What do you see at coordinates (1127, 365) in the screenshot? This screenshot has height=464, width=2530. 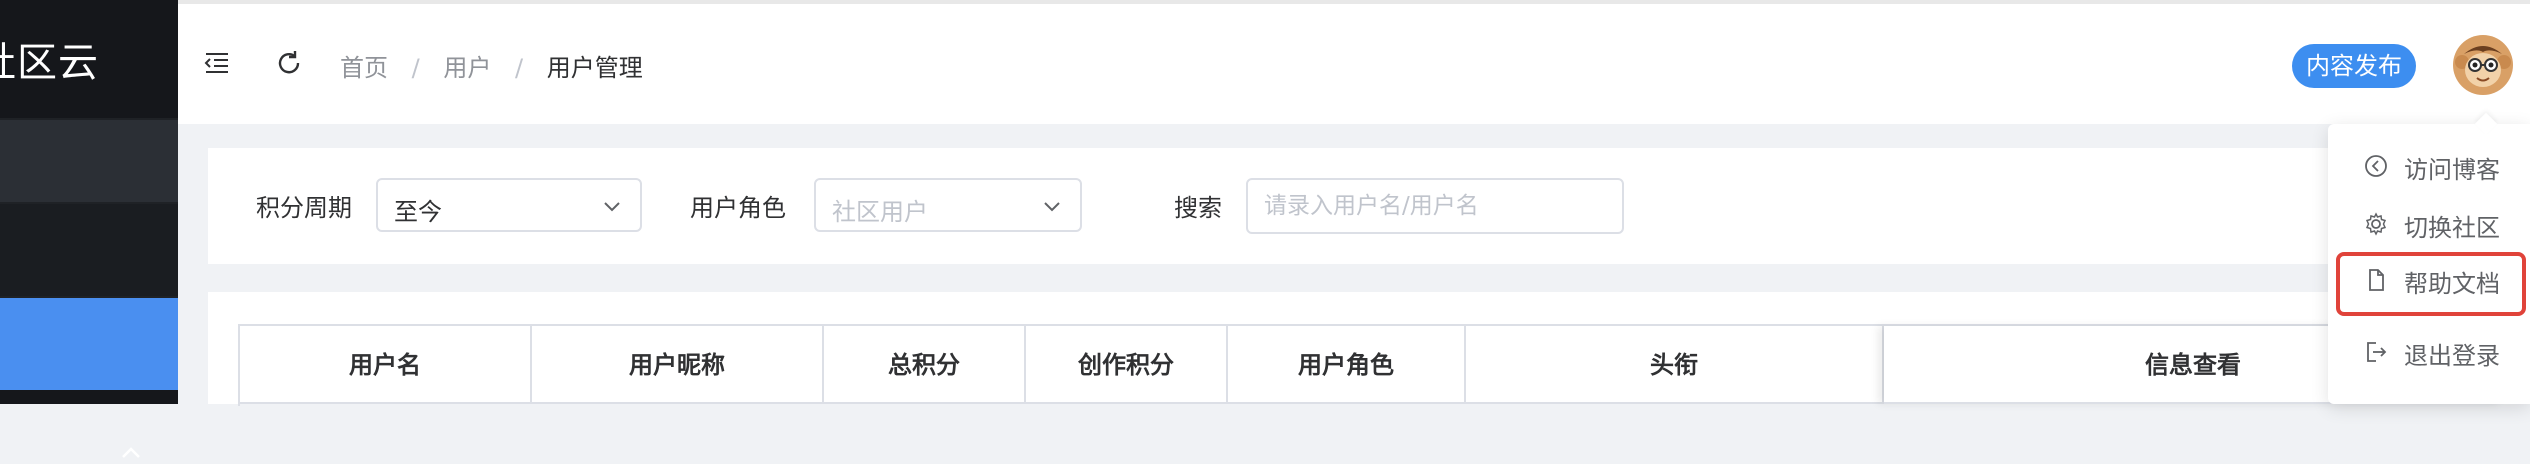 I see `column-header-creation-points: 创作积分` at bounding box center [1127, 365].